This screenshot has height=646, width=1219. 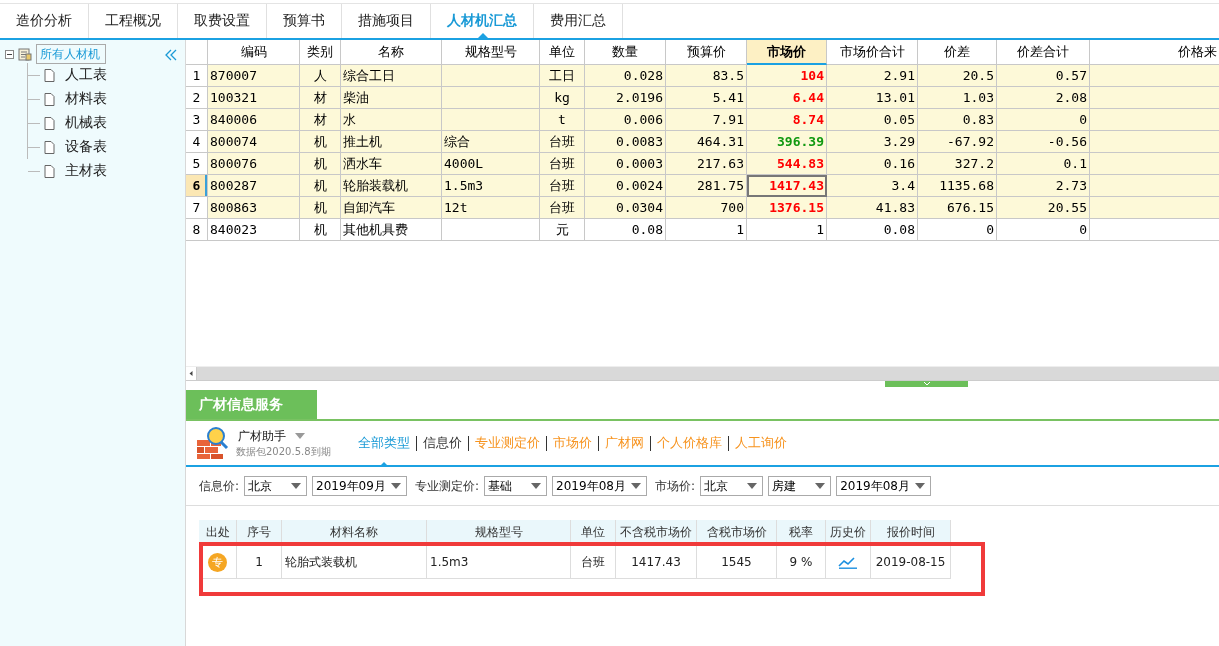 I want to click on line-chart-icon, so click(x=848, y=562).